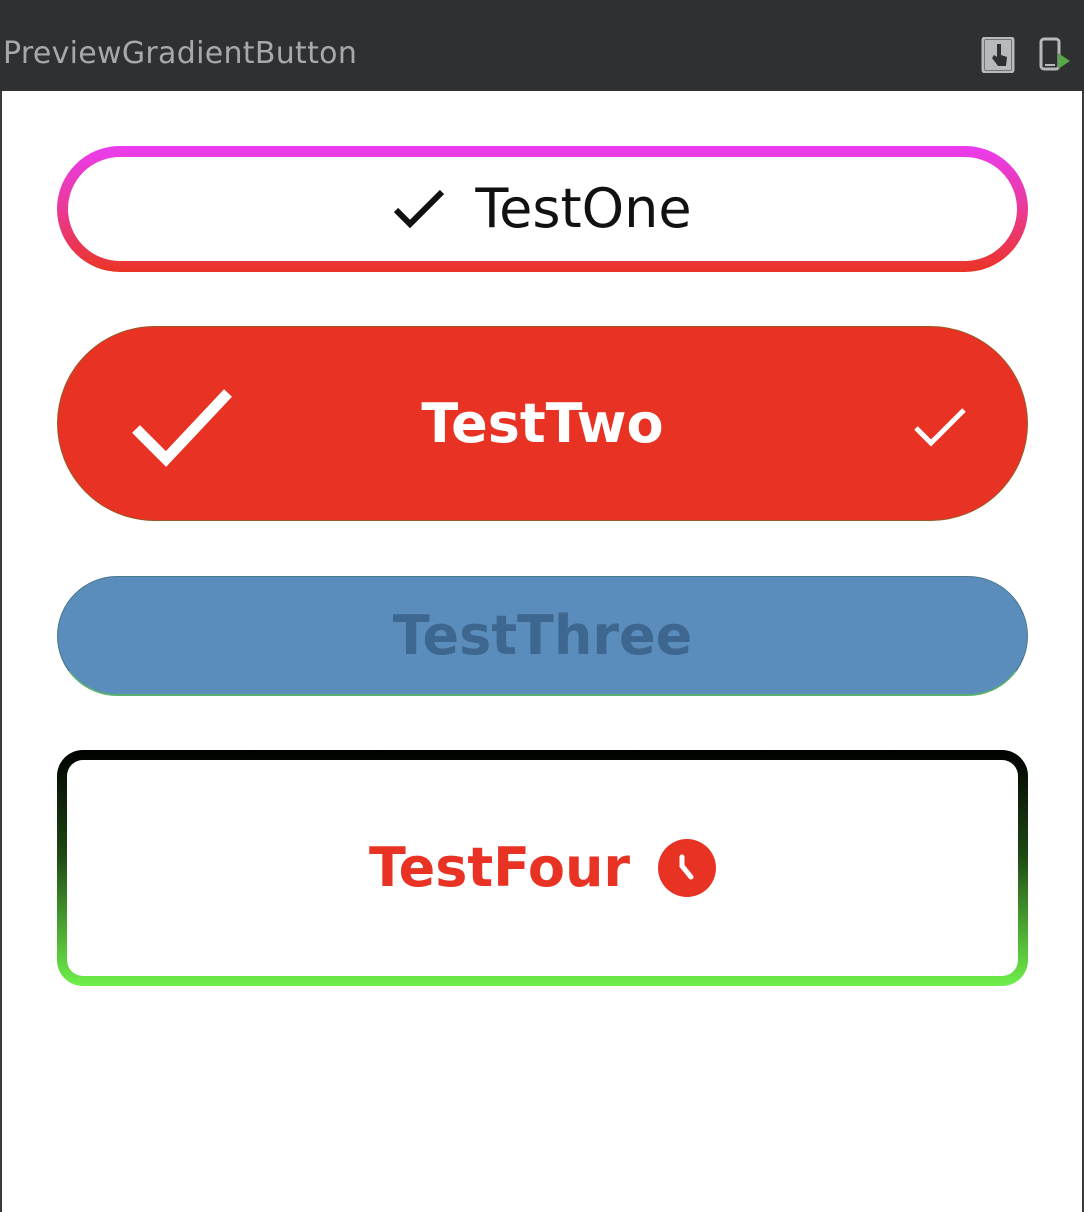 The height and width of the screenshot is (1212, 1084). What do you see at coordinates (687, 868) in the screenshot?
I see `clock-icon` at bounding box center [687, 868].